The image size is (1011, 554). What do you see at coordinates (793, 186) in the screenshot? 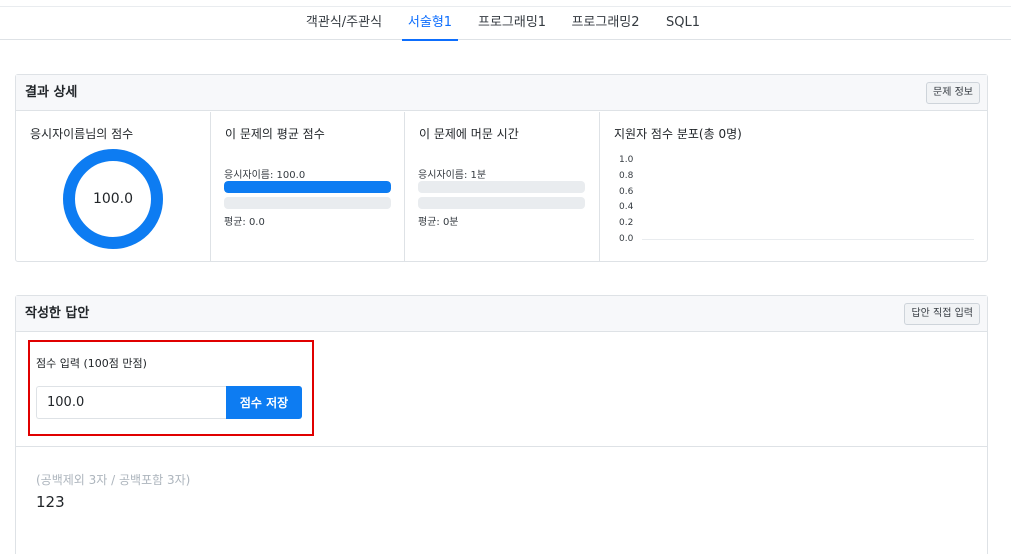
I see `score-distribution-panel: 지원자 점수 분포(총 0명) 1.0 0.8 0.6 0.4 0.2 0.0` at bounding box center [793, 186].